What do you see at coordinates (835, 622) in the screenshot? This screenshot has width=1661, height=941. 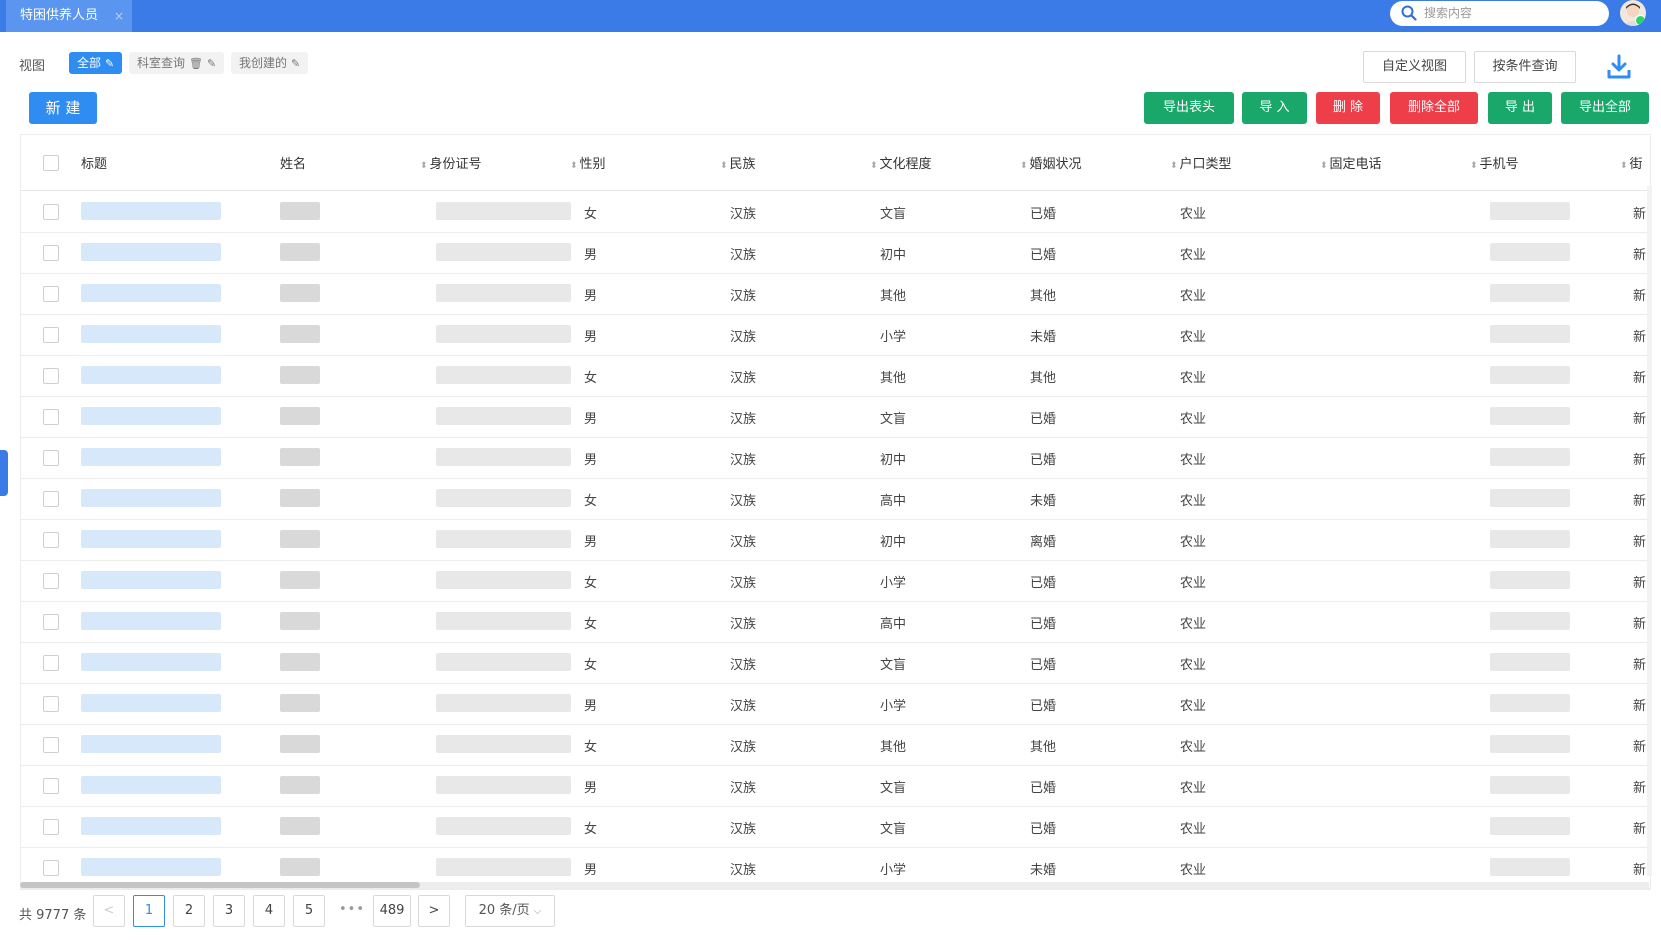 I see `table-row: 女 汉族 高中 已婚 农业 新` at bounding box center [835, 622].